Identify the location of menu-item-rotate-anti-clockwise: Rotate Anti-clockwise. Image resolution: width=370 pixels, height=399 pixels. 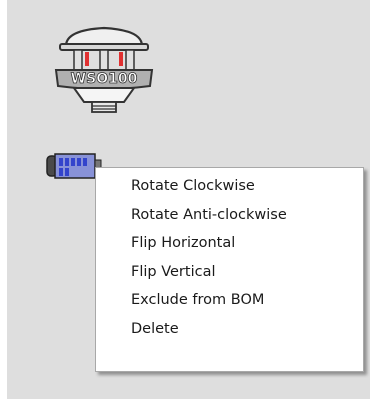
(229, 215).